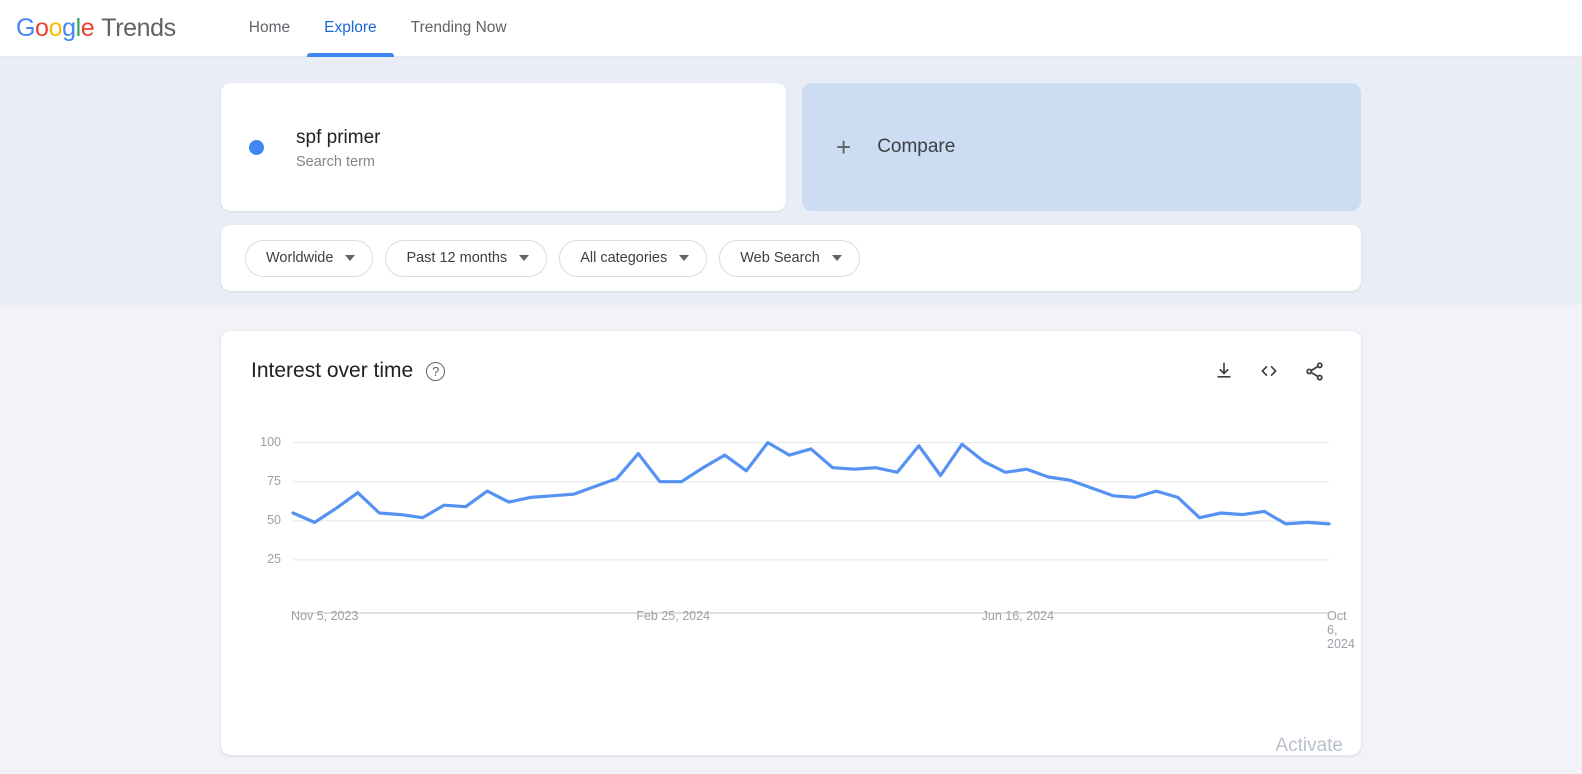 This screenshot has height=774, width=1582. I want to click on compare-label: Compare, so click(916, 146).